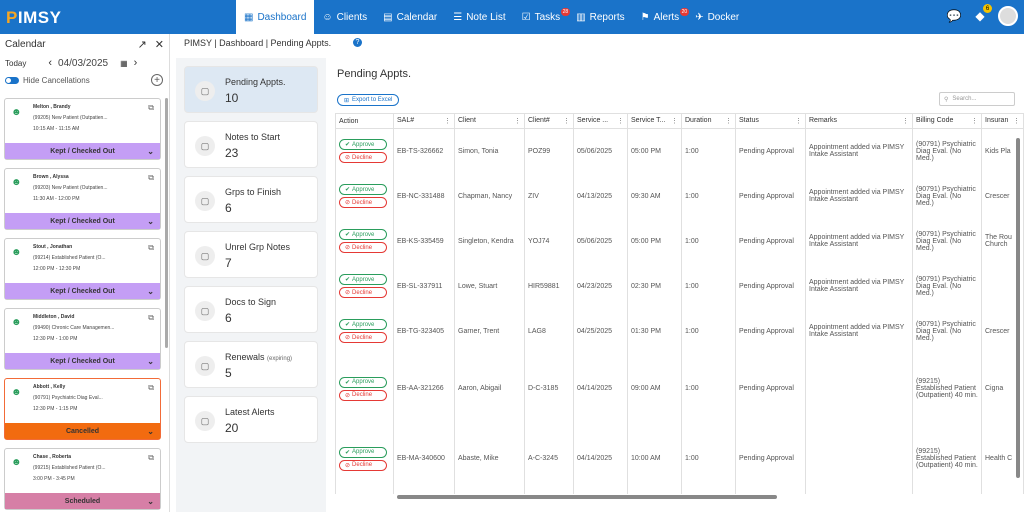 Image resolution: width=1024 pixels, height=512 pixels. What do you see at coordinates (275, 17) in the screenshot?
I see `nav-dashboard: ▦ Dashboard` at bounding box center [275, 17].